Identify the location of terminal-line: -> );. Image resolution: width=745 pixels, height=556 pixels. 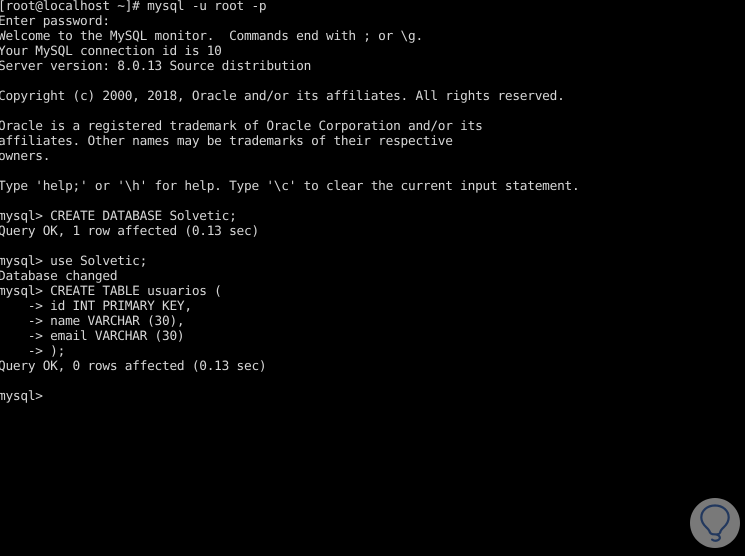
(33, 351).